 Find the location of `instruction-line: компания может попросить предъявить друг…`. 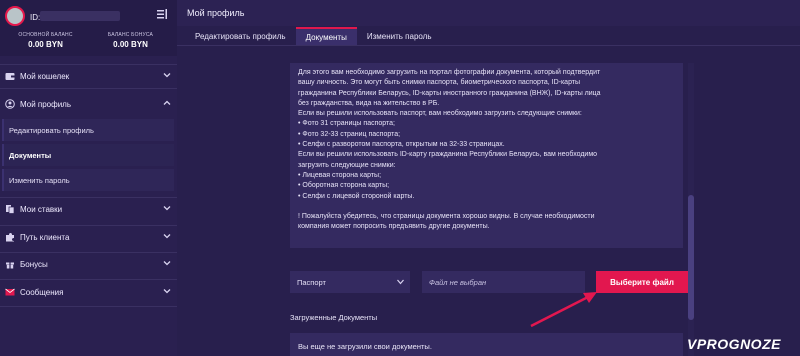

instruction-line: компания может попросить предъявить друг… is located at coordinates (394, 227).